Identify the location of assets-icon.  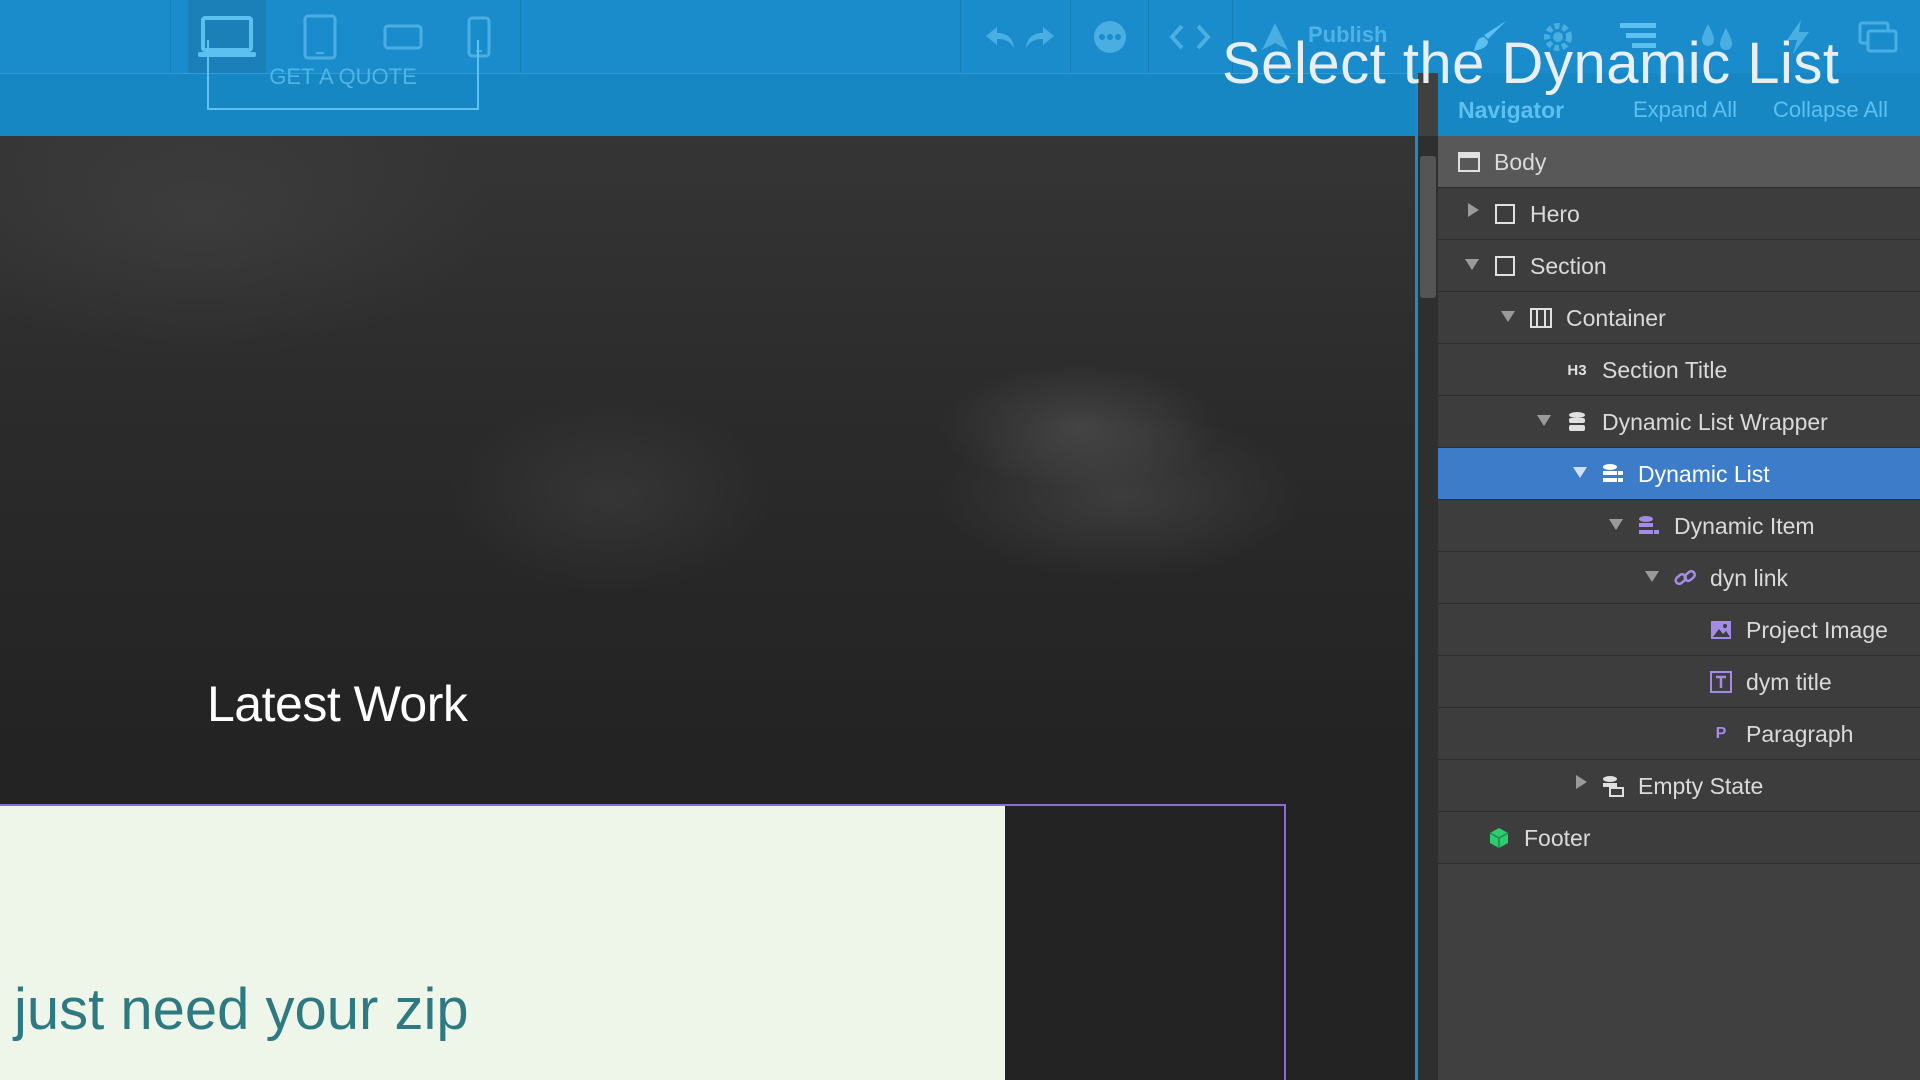
(1878, 36).